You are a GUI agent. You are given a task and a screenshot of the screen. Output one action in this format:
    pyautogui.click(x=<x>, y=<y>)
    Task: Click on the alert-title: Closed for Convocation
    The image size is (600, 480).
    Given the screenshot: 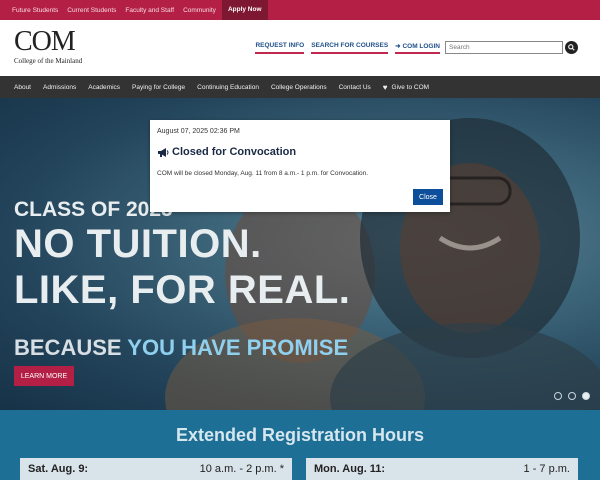 What is the action you would take?
    pyautogui.click(x=234, y=152)
    